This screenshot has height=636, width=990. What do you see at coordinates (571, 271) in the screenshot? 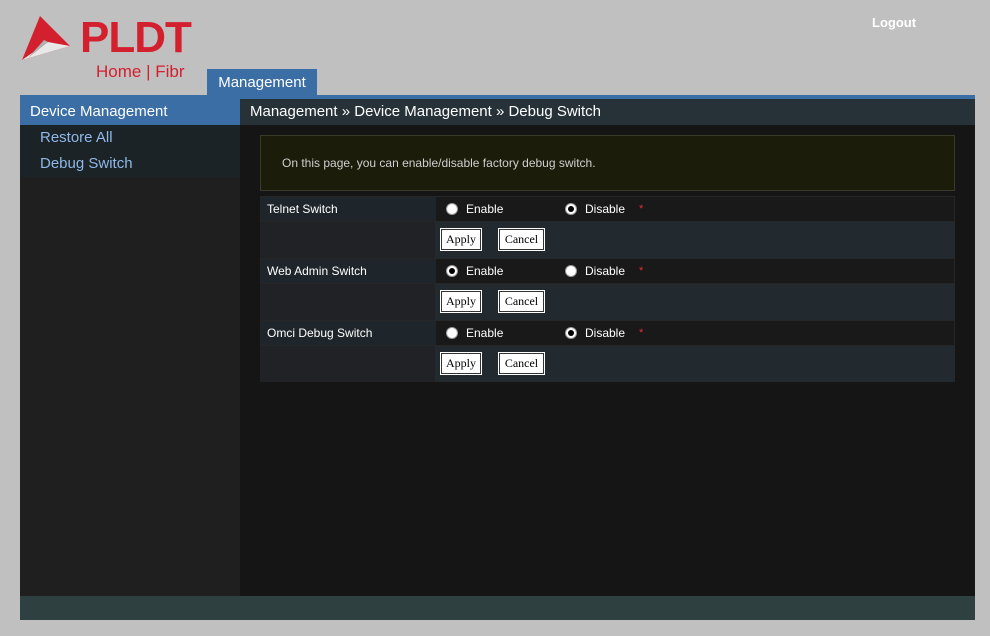
I see `web-admin-disable-radio` at bounding box center [571, 271].